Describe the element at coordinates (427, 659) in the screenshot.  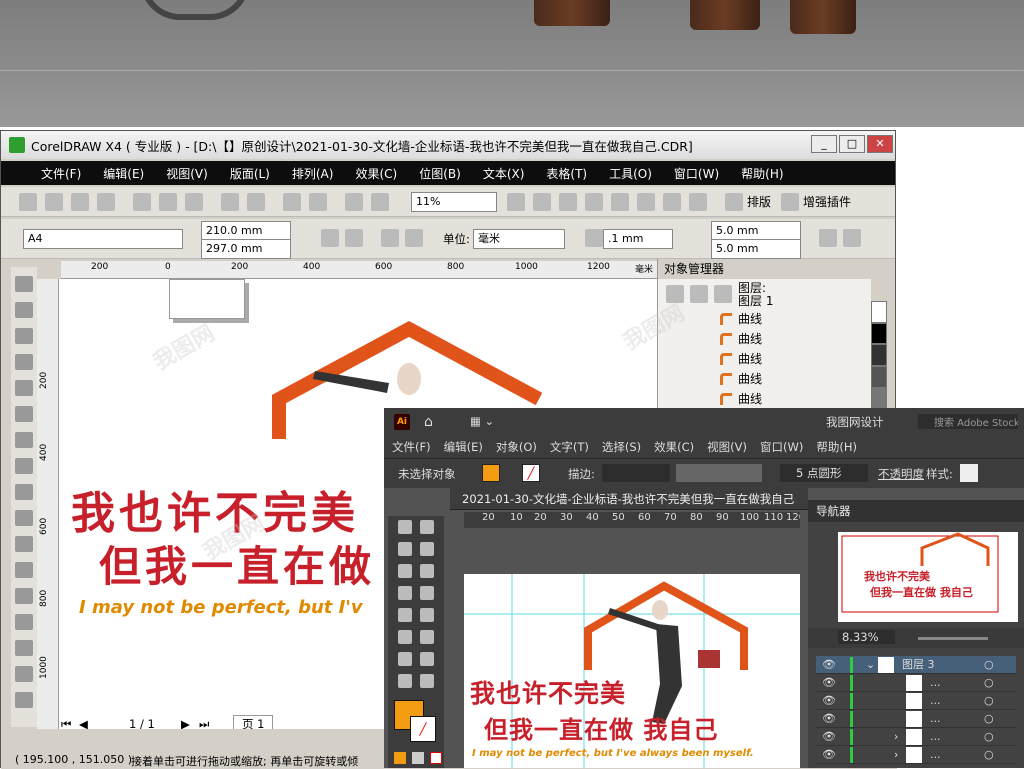
I see `artboard-tool-icon` at that location.